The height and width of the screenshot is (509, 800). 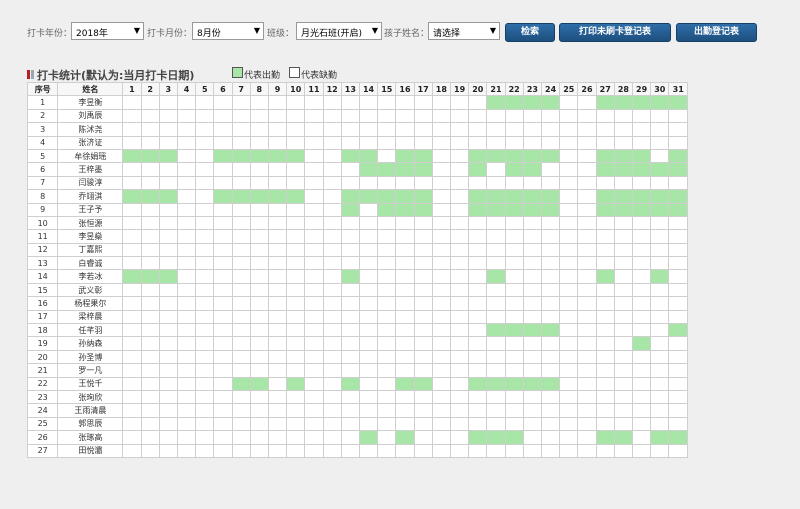 I want to click on month-select: 8月份 ▼, so click(x=228, y=31).